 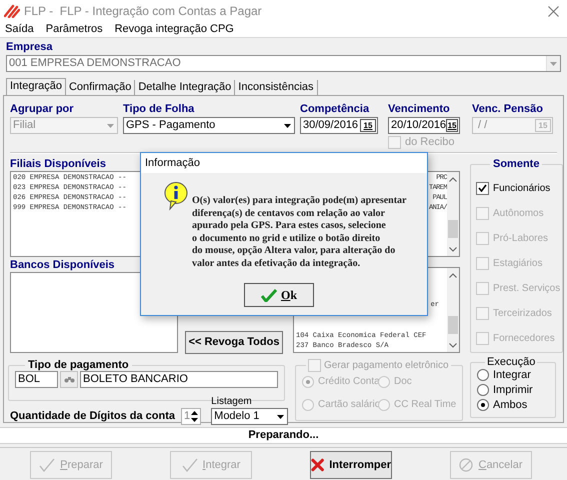 I want to click on field-label: Vencimento, so click(x=419, y=109).